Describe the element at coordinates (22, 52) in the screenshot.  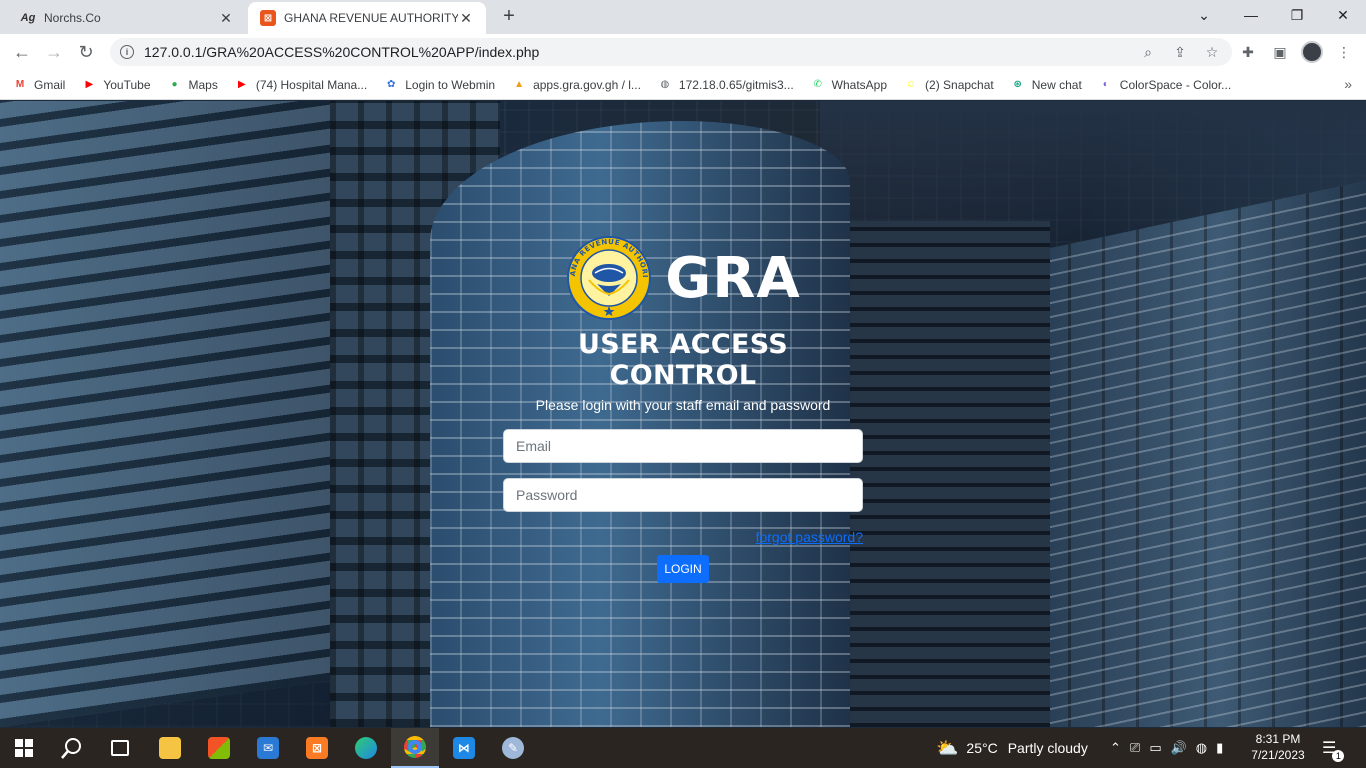
I see `back-button: ←` at that location.